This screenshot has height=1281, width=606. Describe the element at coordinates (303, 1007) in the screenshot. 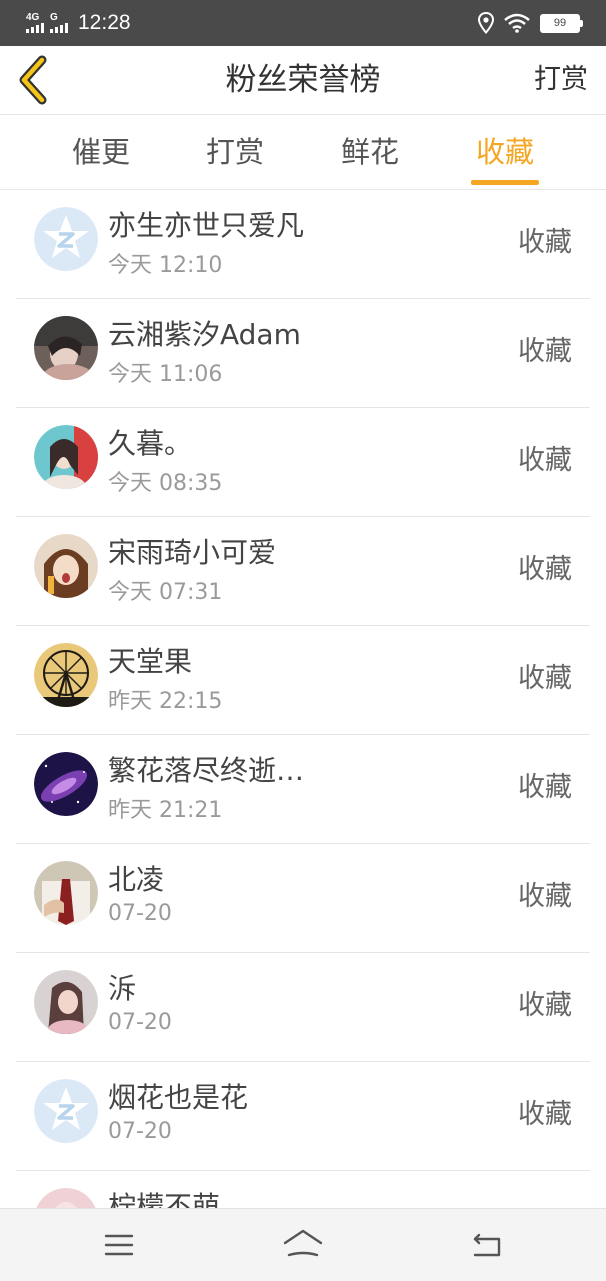

I see `list-item: 泝 07-20 收藏` at that location.